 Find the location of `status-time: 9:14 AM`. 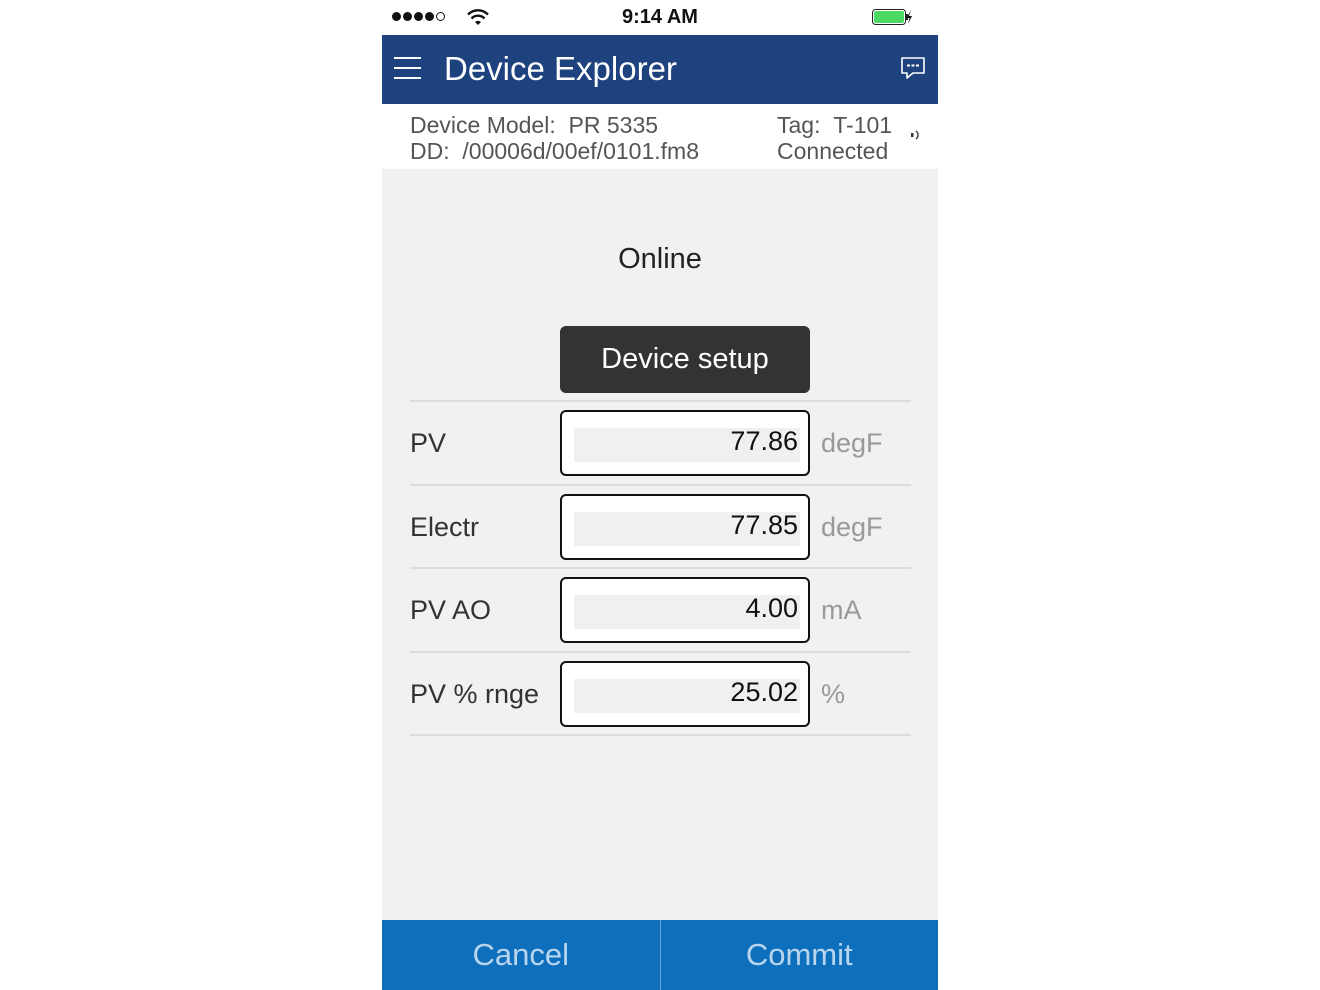

status-time: 9:14 AM is located at coordinates (660, 17).